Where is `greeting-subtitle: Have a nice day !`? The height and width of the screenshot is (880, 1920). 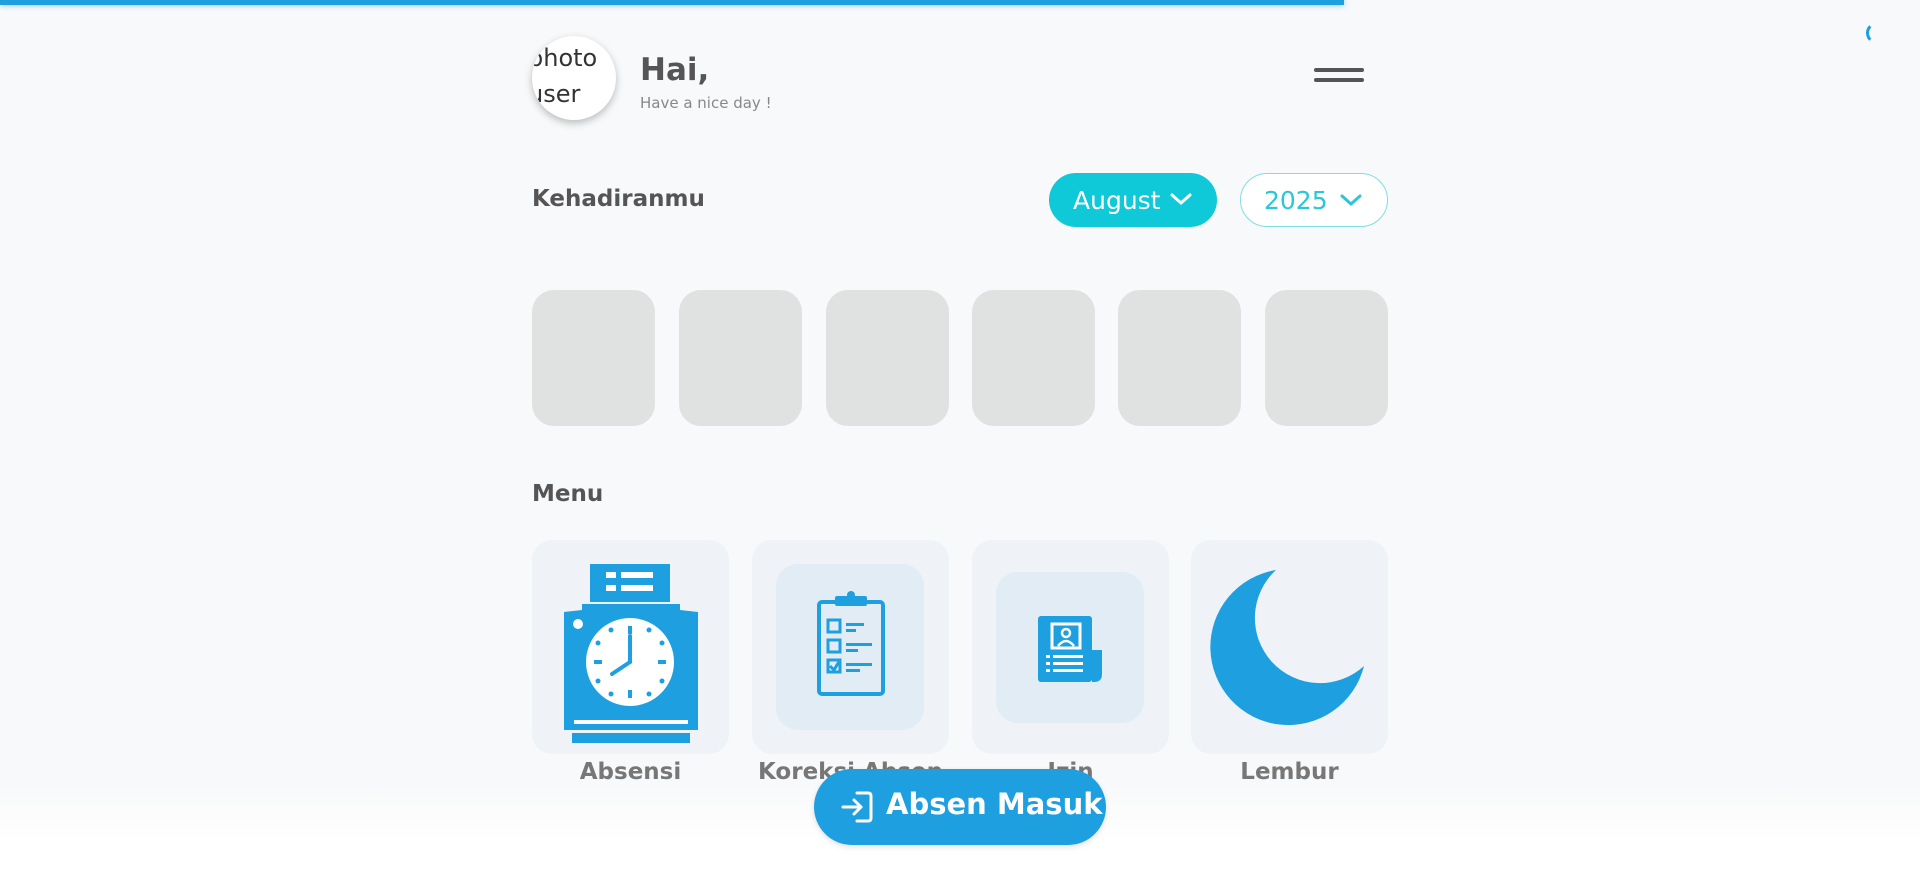 greeting-subtitle: Have a nice day ! is located at coordinates (706, 103).